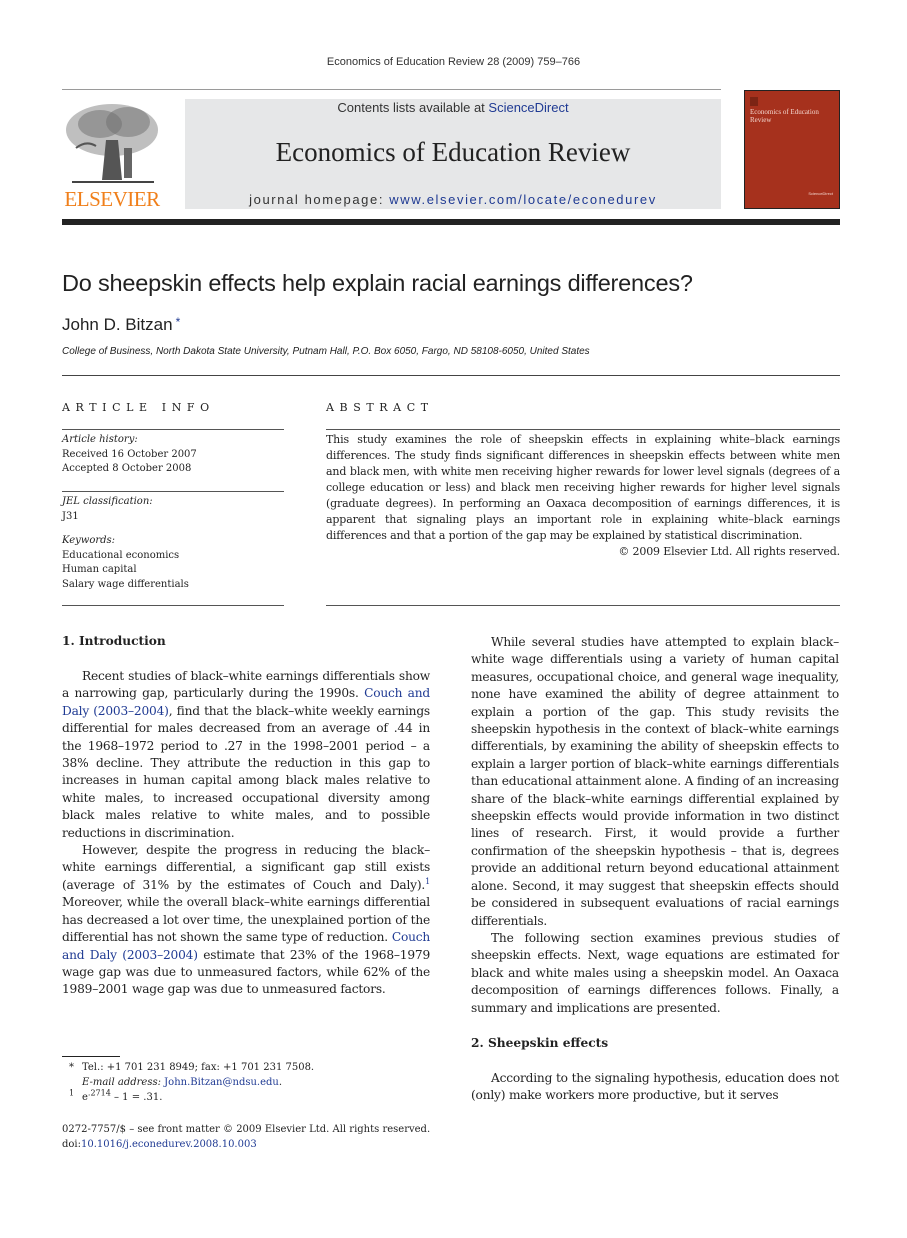  I want to click on accepted-date: Accepted 8 October 2008, so click(127, 468).